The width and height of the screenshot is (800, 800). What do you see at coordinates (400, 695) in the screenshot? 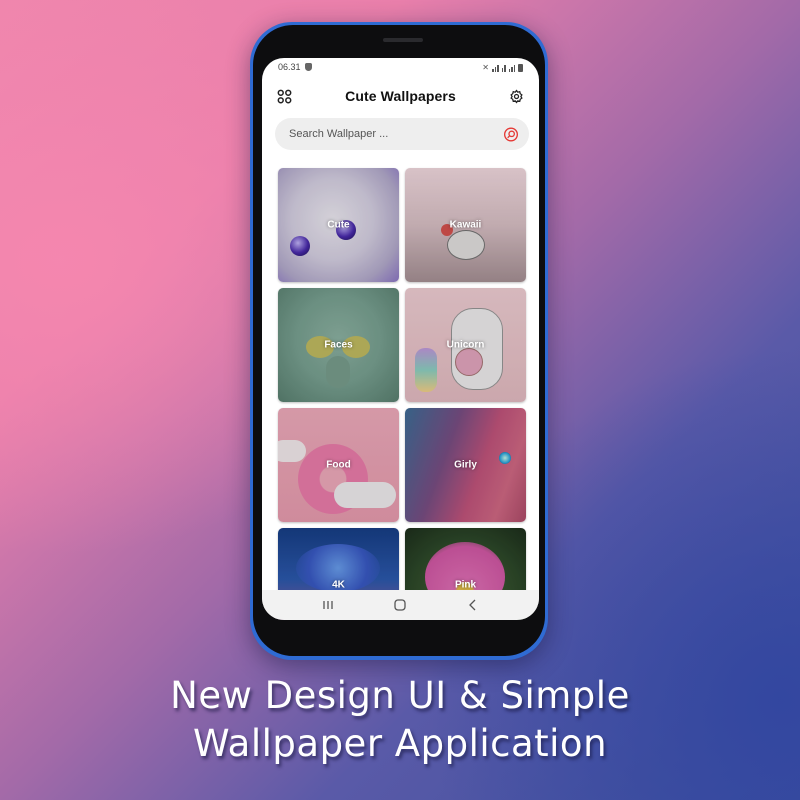
I see `promo-caption-line-1: New Design UI & Simple` at bounding box center [400, 695].